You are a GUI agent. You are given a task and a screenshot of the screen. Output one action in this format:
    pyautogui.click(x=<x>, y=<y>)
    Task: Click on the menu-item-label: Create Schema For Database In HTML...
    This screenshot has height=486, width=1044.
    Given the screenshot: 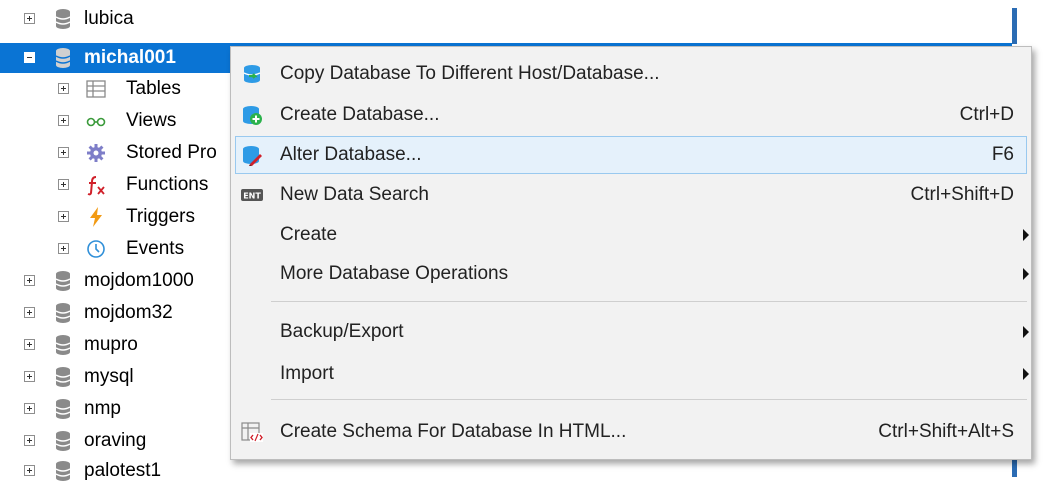 What is the action you would take?
    pyautogui.click(x=453, y=431)
    